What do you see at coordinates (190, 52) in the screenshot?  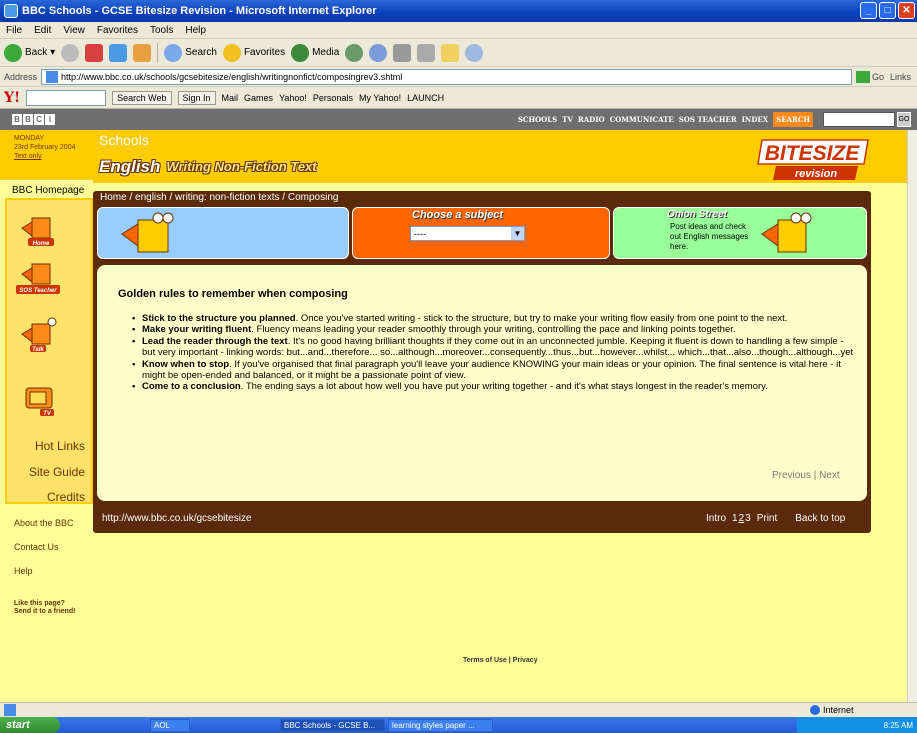 I see `search-button: Search` at bounding box center [190, 52].